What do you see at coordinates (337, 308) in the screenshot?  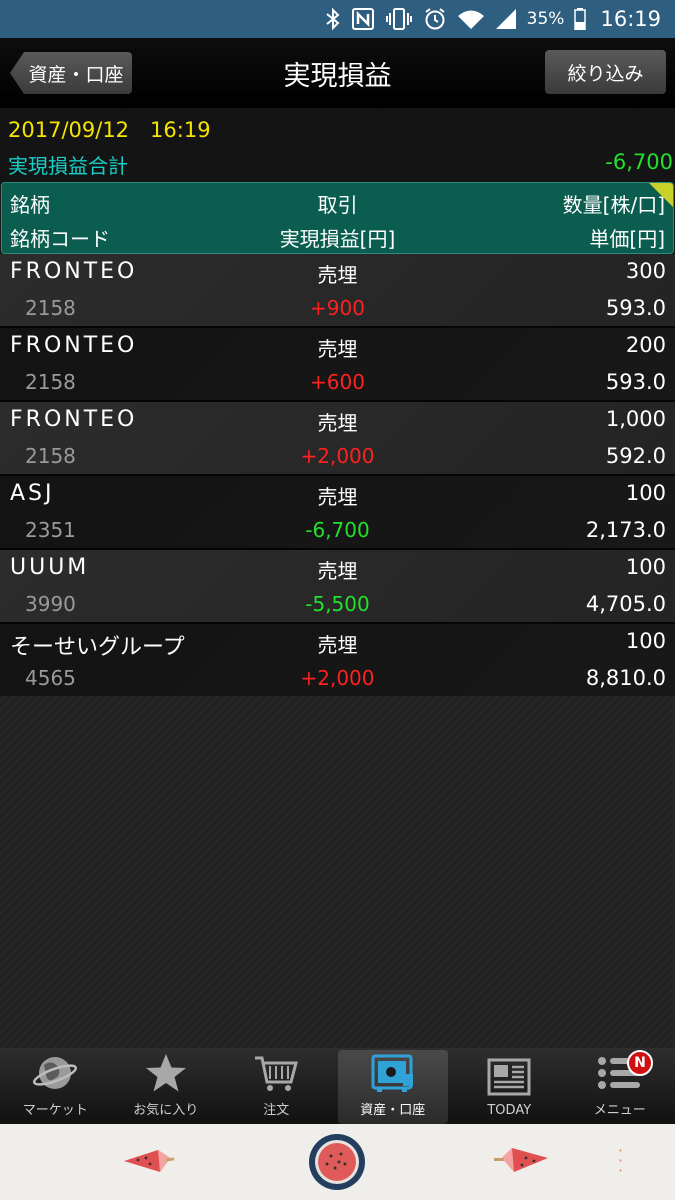 I see `realized-pnl: +900` at bounding box center [337, 308].